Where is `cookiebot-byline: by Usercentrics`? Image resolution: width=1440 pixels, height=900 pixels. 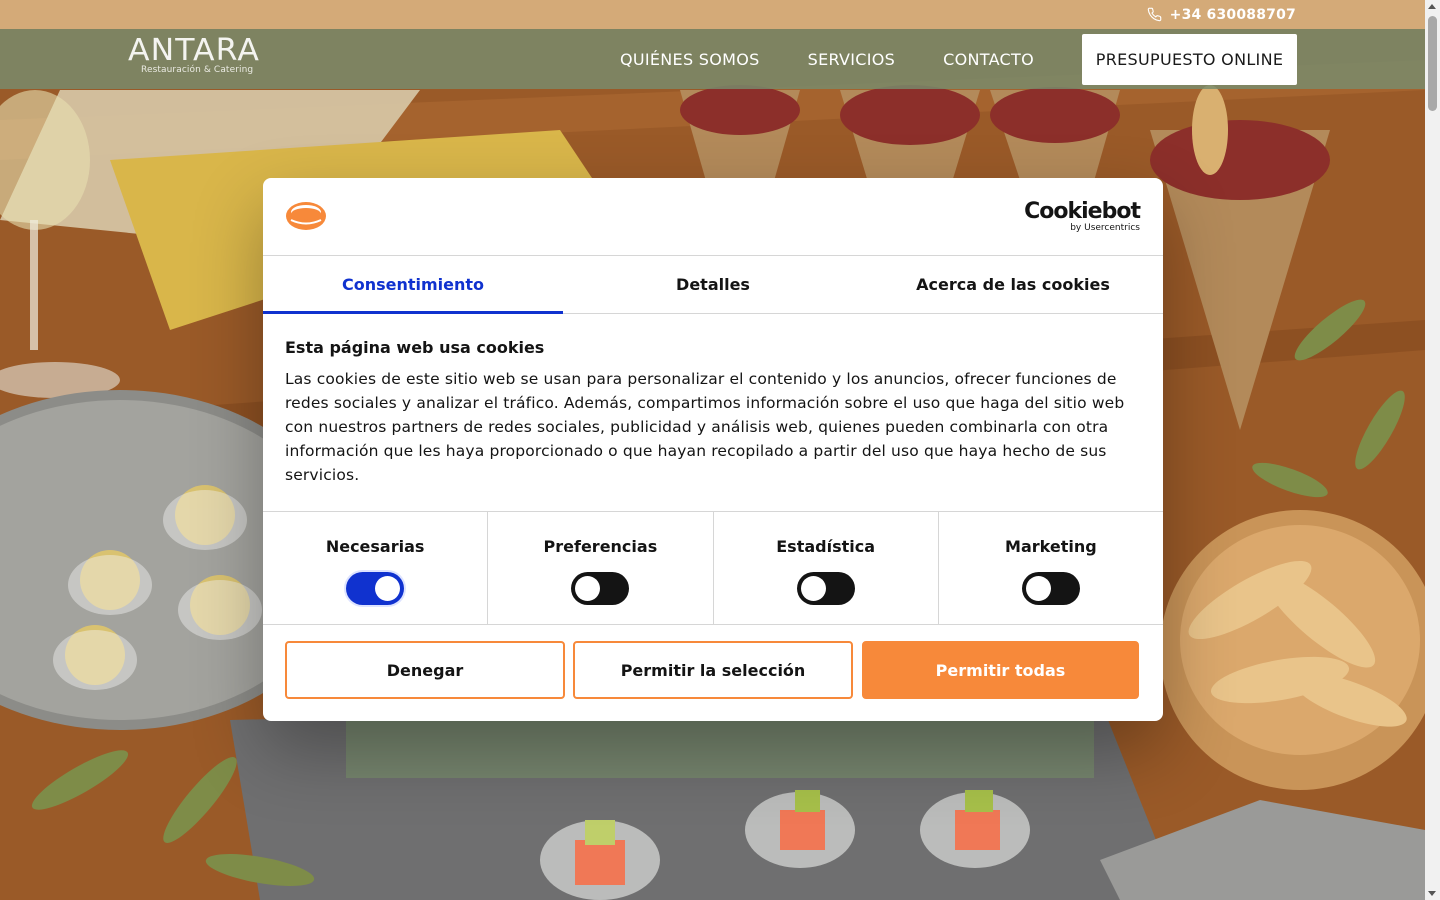
cookiebot-byline: by Usercentrics is located at coordinates (1105, 228).